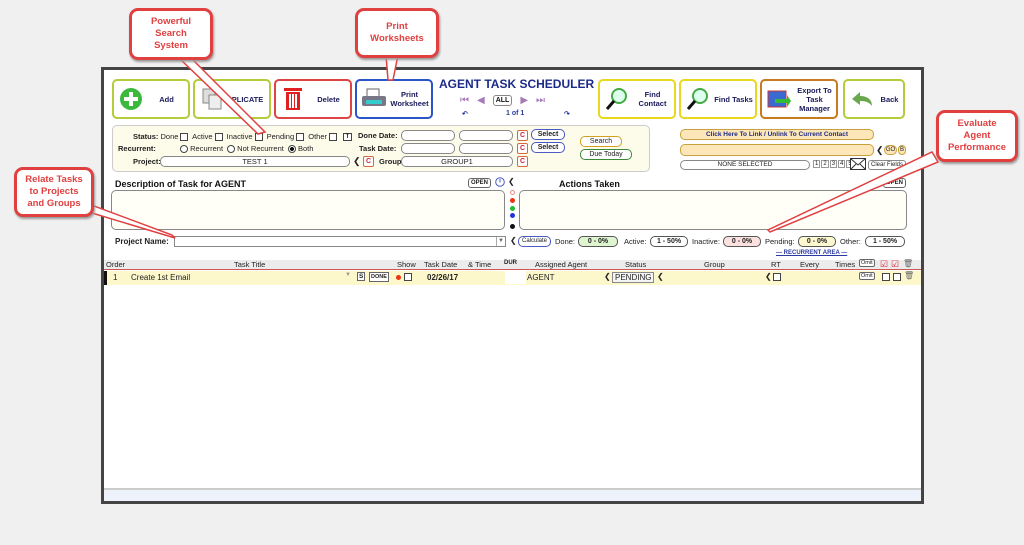 Image resolution: width=1024 pixels, height=545 pixels. What do you see at coordinates (232, 99) in the screenshot?
I see `duplicate-button: PLICATE` at bounding box center [232, 99].